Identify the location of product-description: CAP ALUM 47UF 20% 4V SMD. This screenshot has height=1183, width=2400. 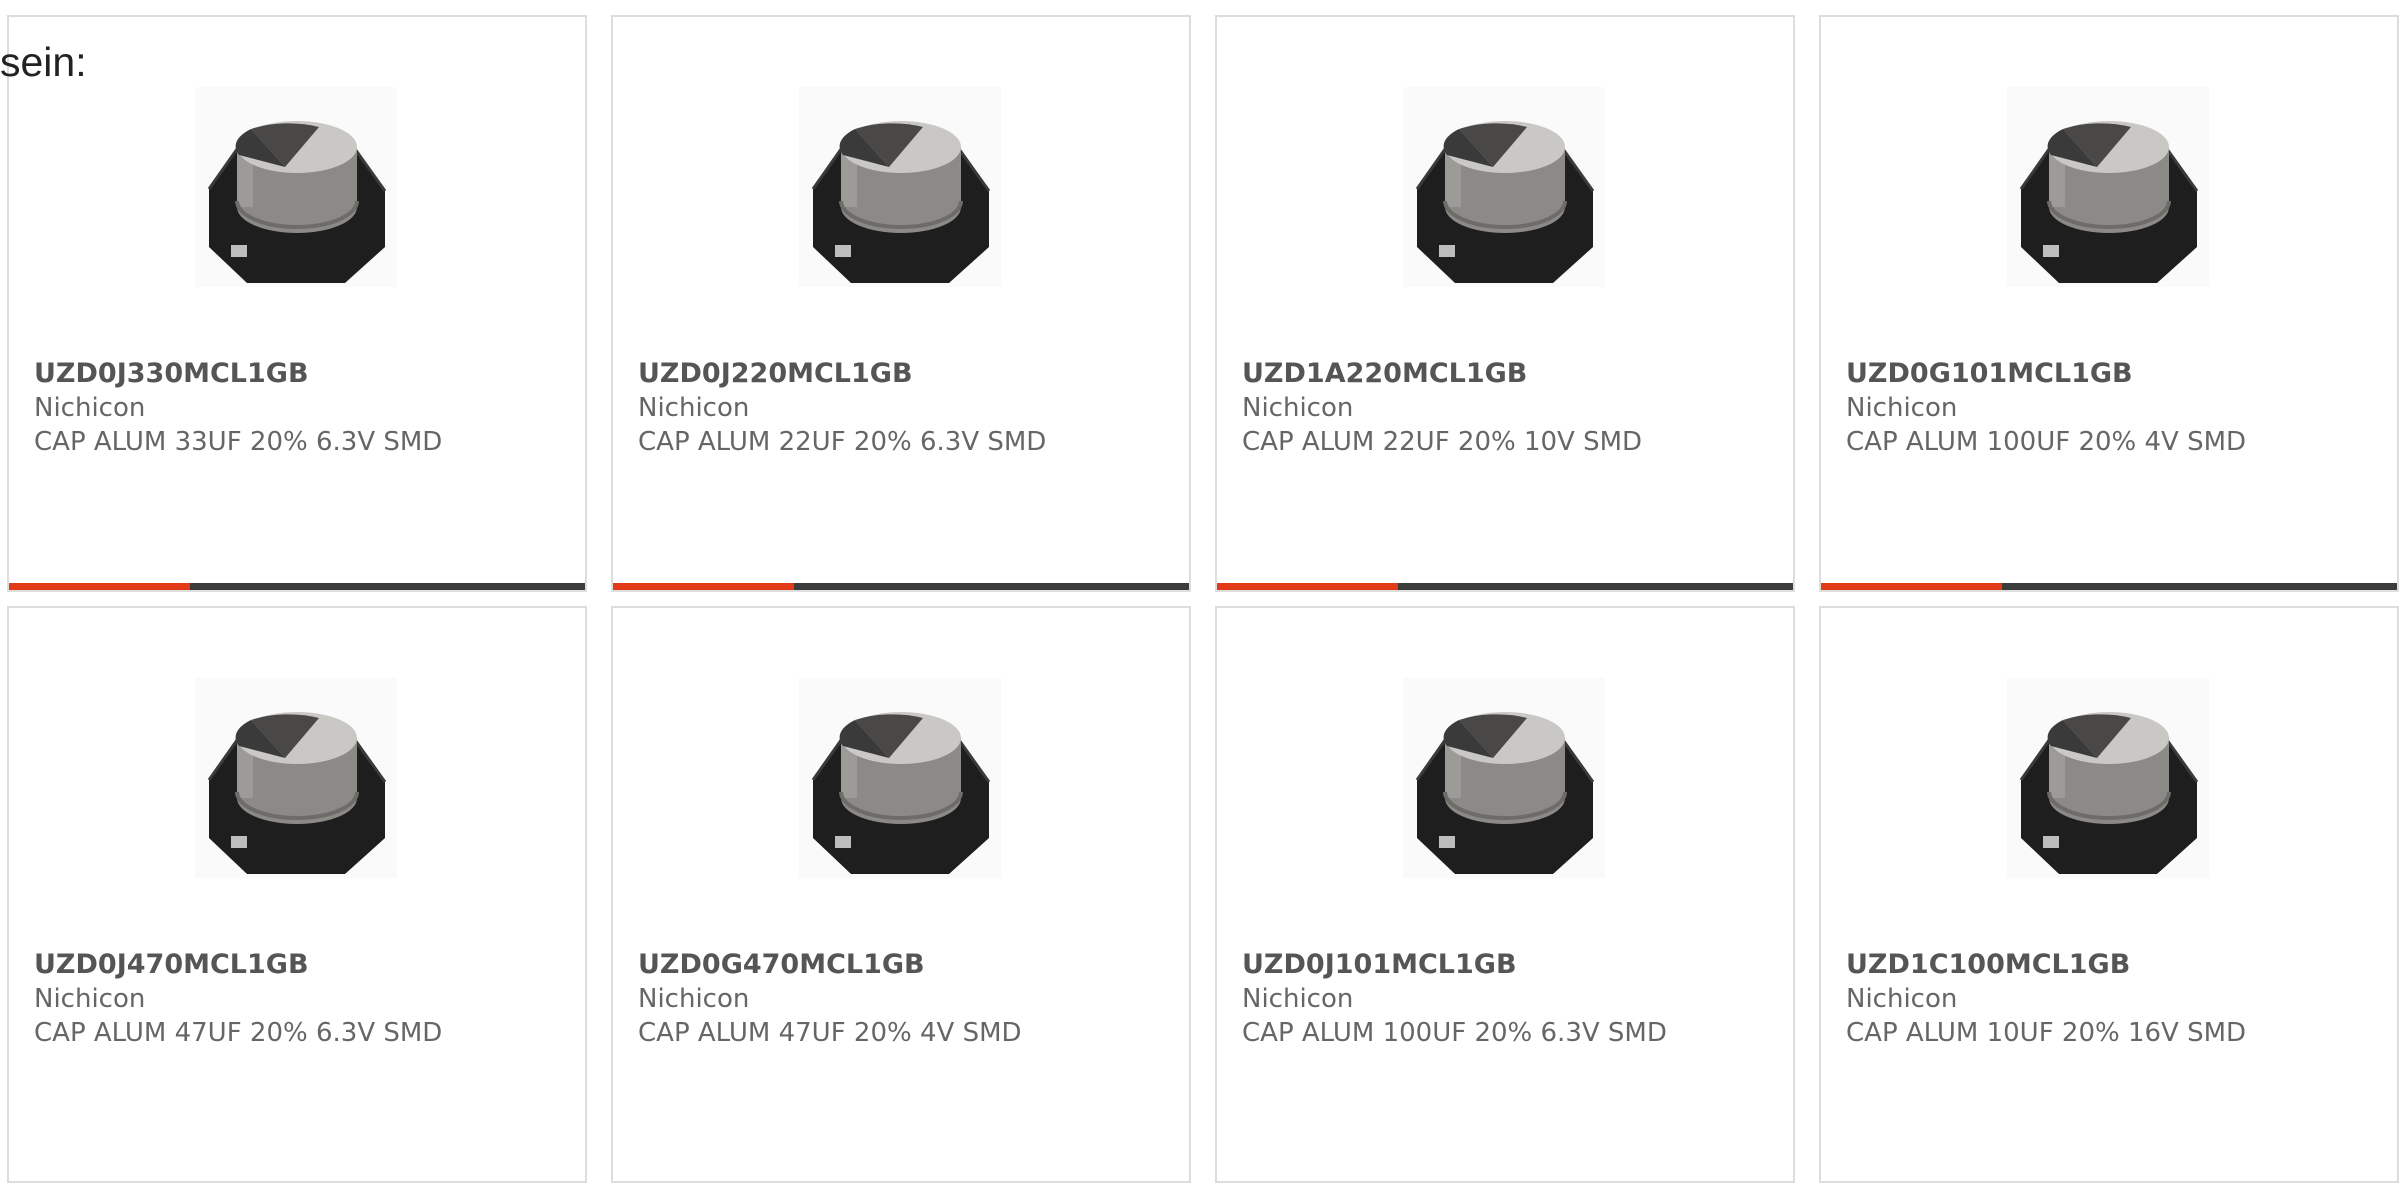
(830, 1033).